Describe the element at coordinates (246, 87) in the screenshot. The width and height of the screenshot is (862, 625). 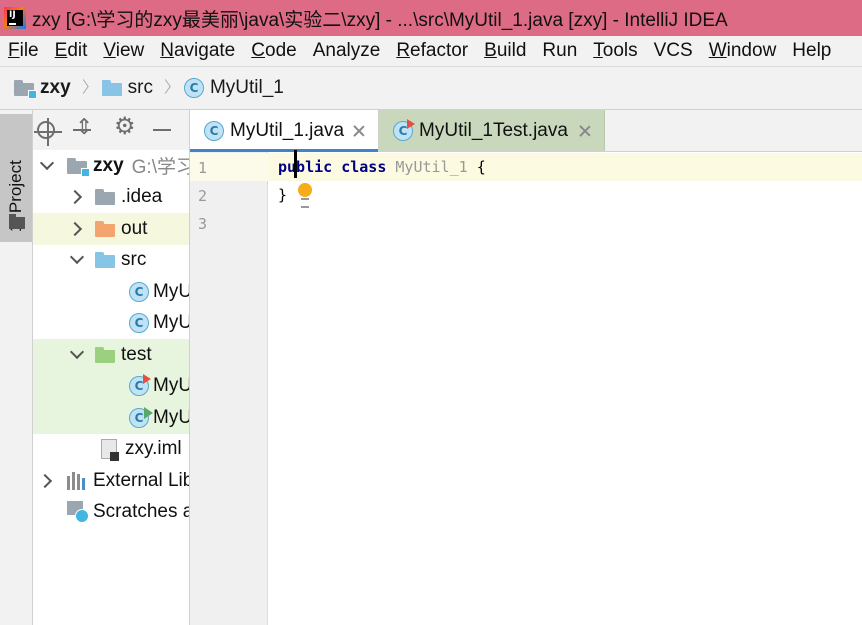
I see `breadcrumb-file-label: MyUtil_1` at that location.